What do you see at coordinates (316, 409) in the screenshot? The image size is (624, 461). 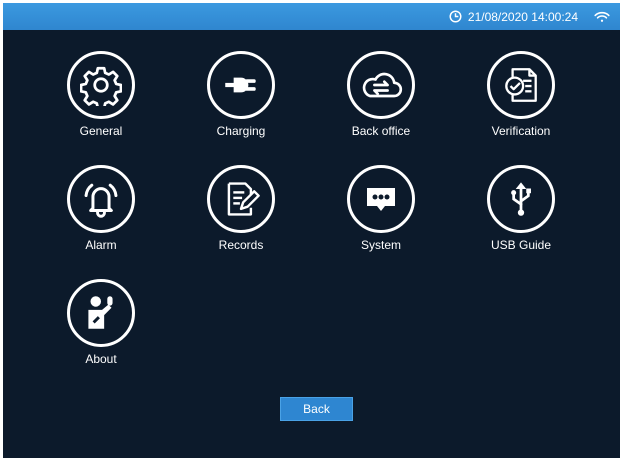 I see `back-button: Back` at bounding box center [316, 409].